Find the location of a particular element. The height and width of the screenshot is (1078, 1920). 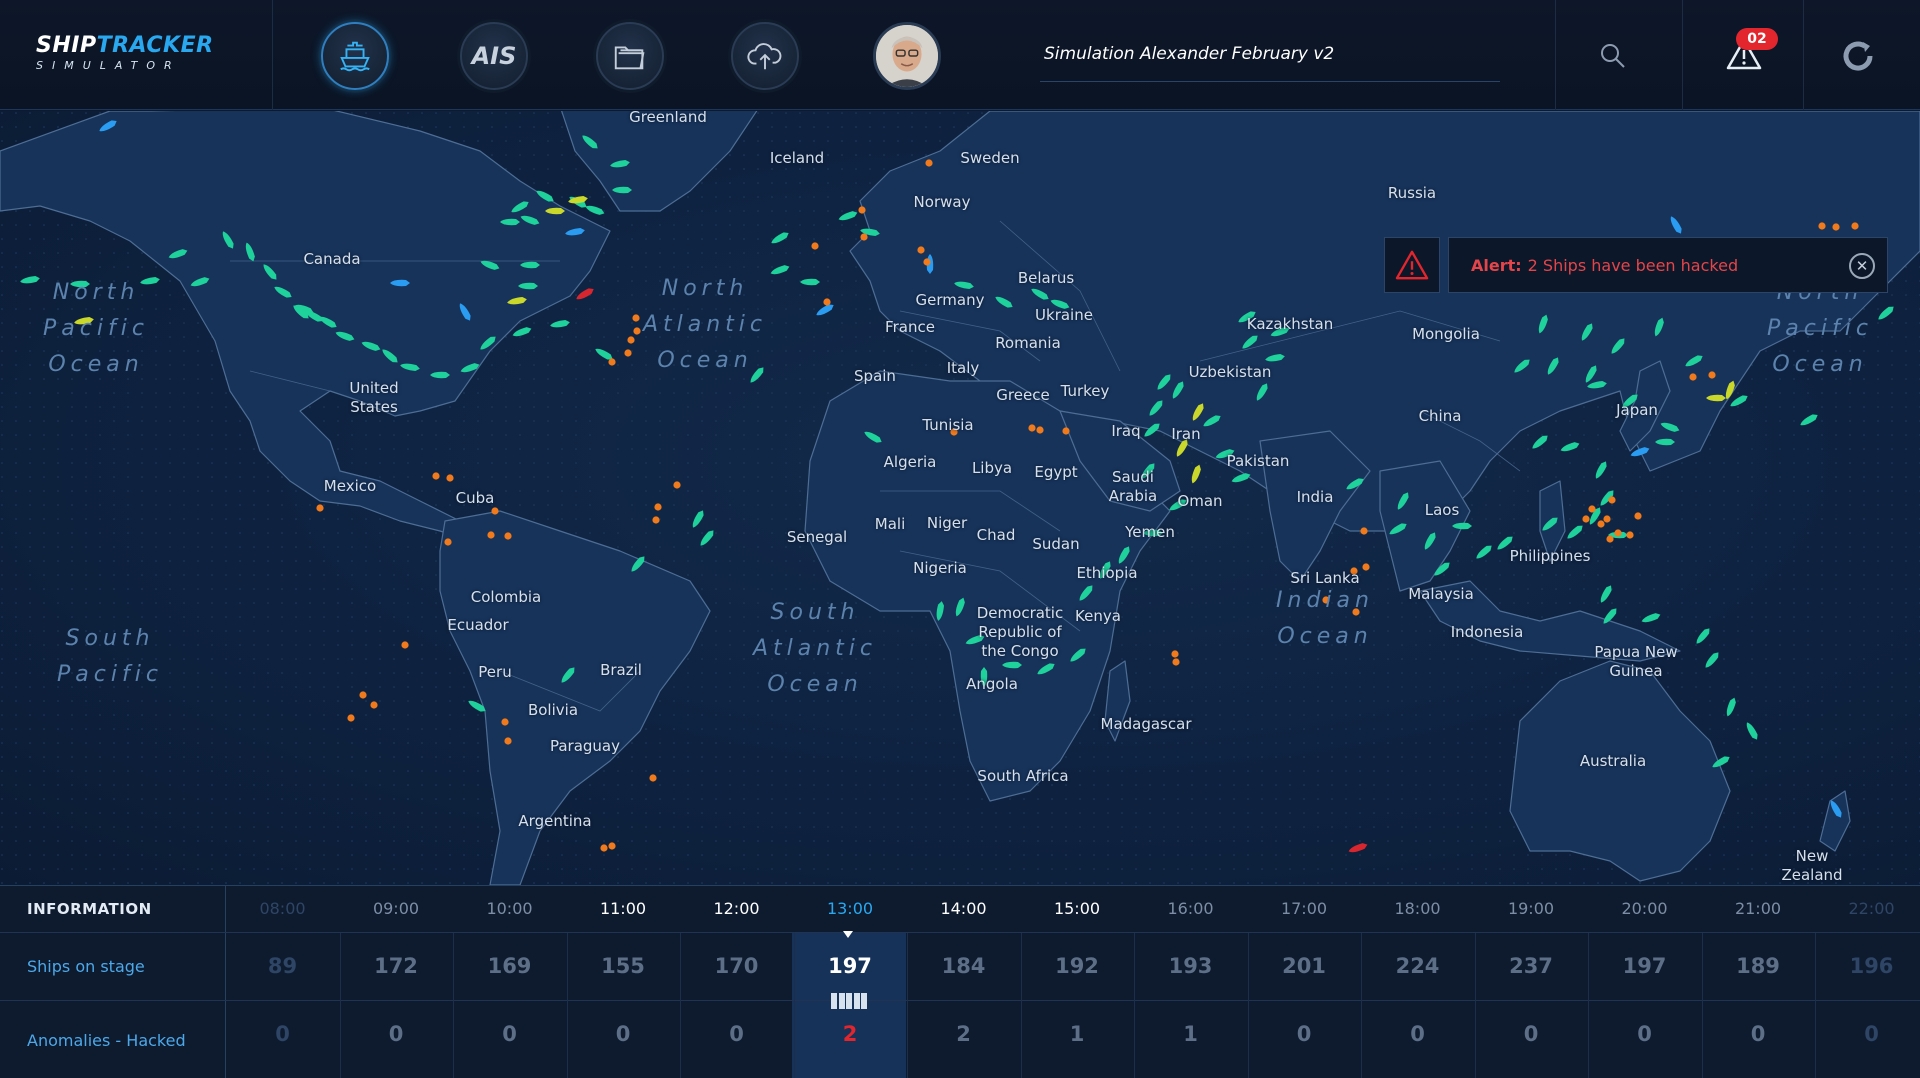

time-scrubber-handle is located at coordinates (849, 1001).